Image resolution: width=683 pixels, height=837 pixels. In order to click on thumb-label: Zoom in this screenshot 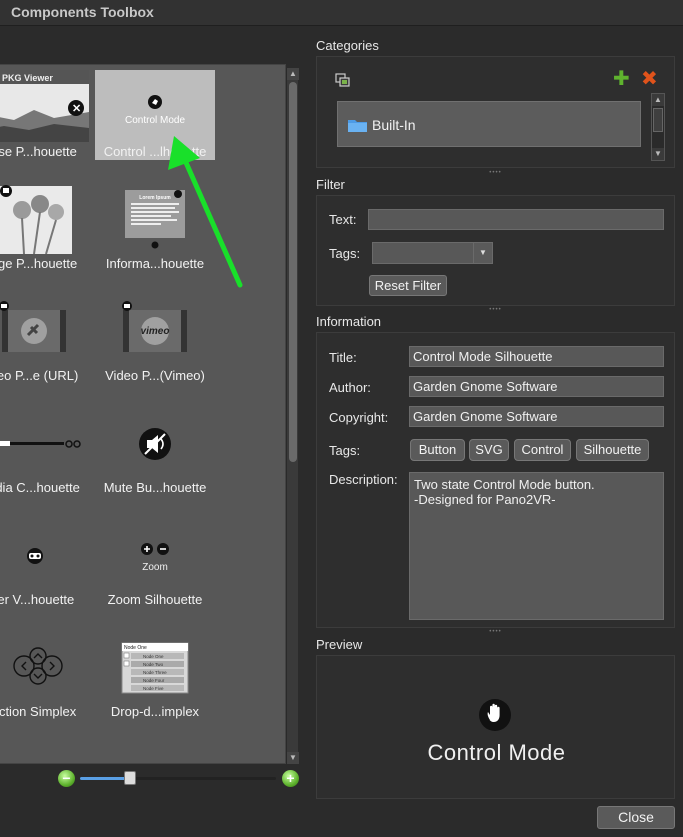, I will do `click(155, 567)`.